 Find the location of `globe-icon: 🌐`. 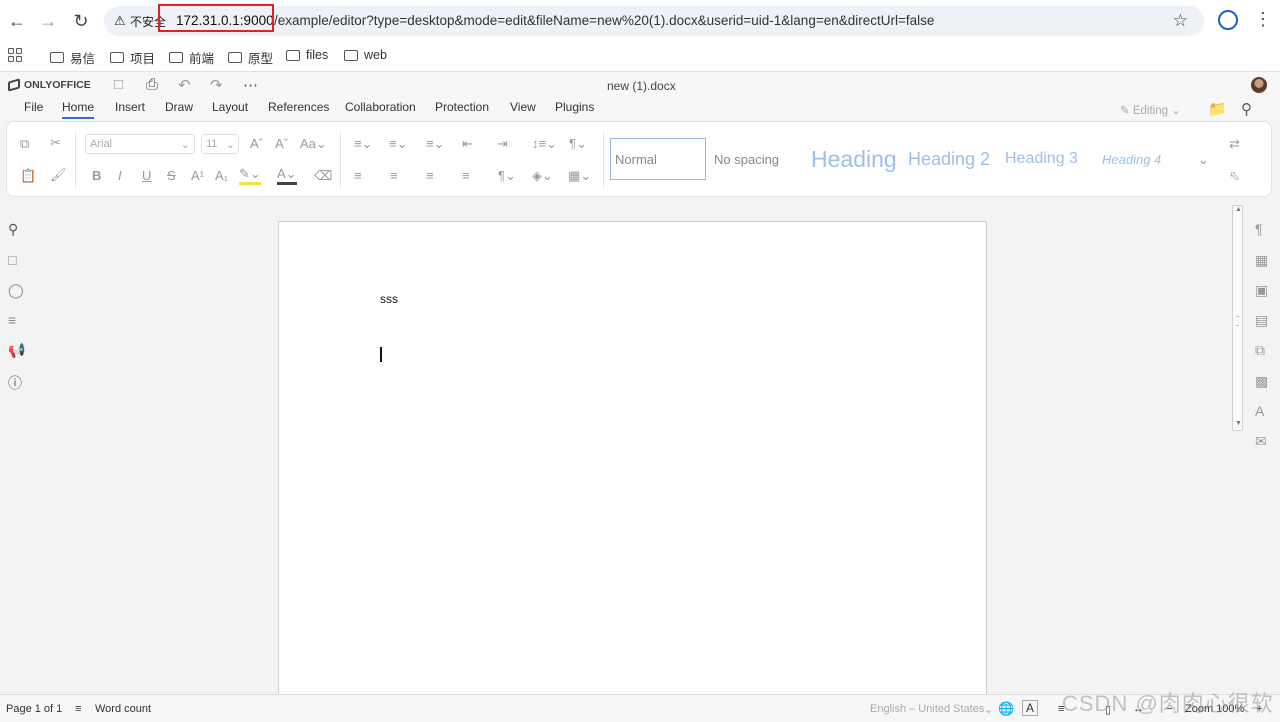

globe-icon: 🌐 is located at coordinates (1006, 709).